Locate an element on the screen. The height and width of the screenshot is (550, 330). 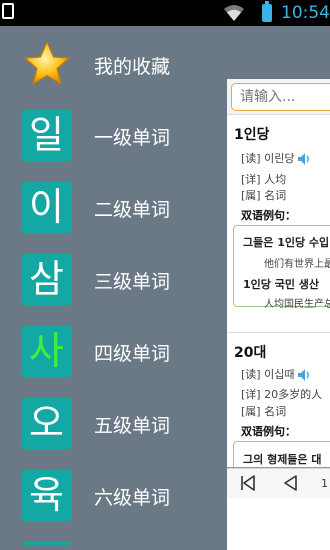
menu-label: 三级单词 is located at coordinates (132, 282).